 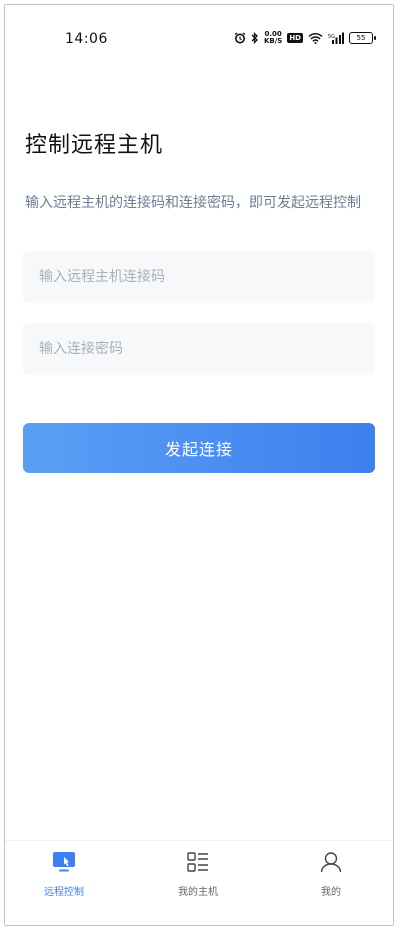 I want to click on page-title: 控制远程主机, so click(x=94, y=145).